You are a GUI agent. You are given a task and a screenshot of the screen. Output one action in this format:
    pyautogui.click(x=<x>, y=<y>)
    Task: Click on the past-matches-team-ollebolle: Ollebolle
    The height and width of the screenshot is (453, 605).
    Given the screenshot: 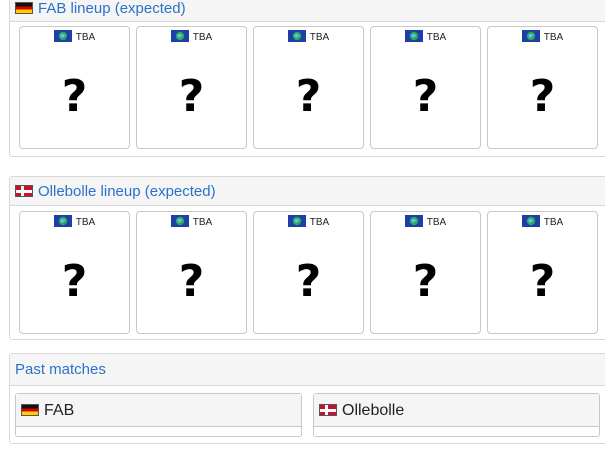 What is the action you would take?
    pyautogui.click(x=456, y=415)
    